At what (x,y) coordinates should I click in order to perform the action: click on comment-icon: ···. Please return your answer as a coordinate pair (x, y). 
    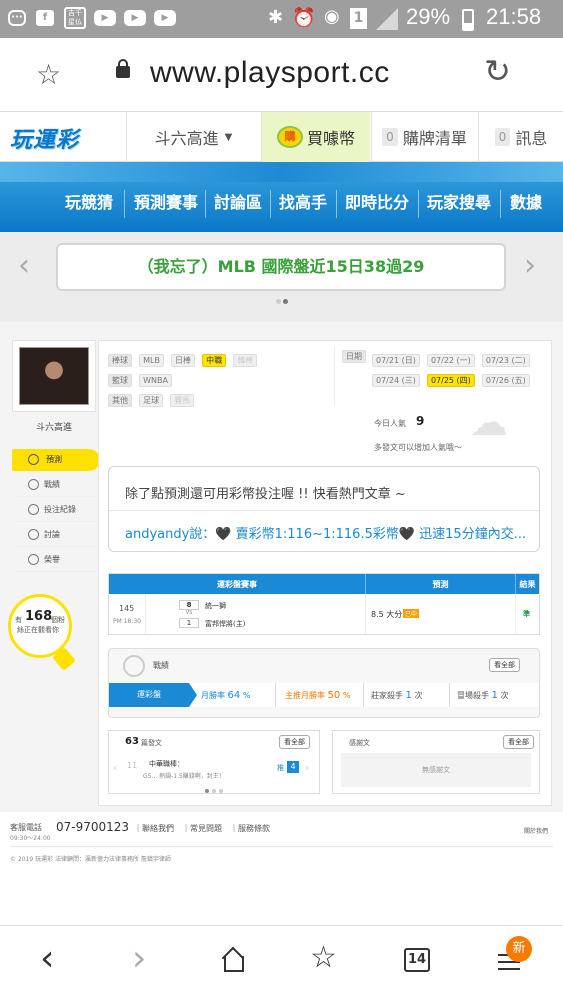
    Looking at the image, I should click on (17, 18).